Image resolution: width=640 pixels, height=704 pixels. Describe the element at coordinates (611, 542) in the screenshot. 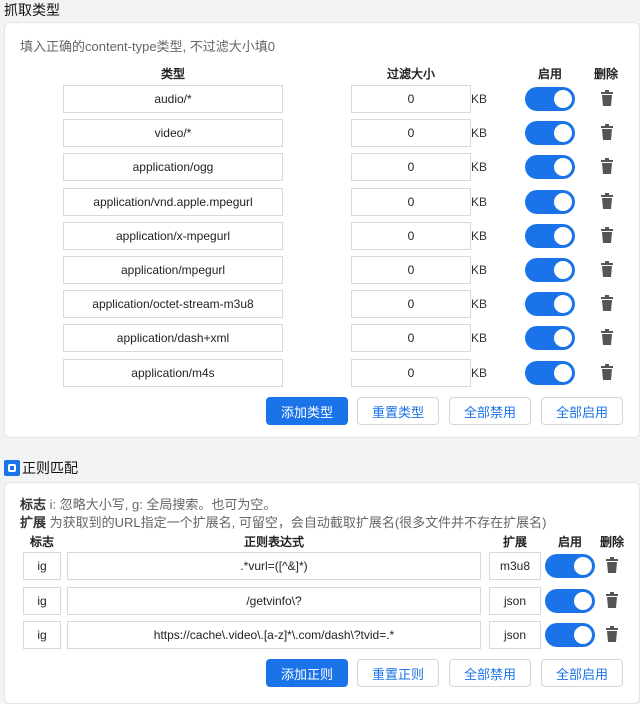

I see `col-header-regex-delete: 删除` at that location.